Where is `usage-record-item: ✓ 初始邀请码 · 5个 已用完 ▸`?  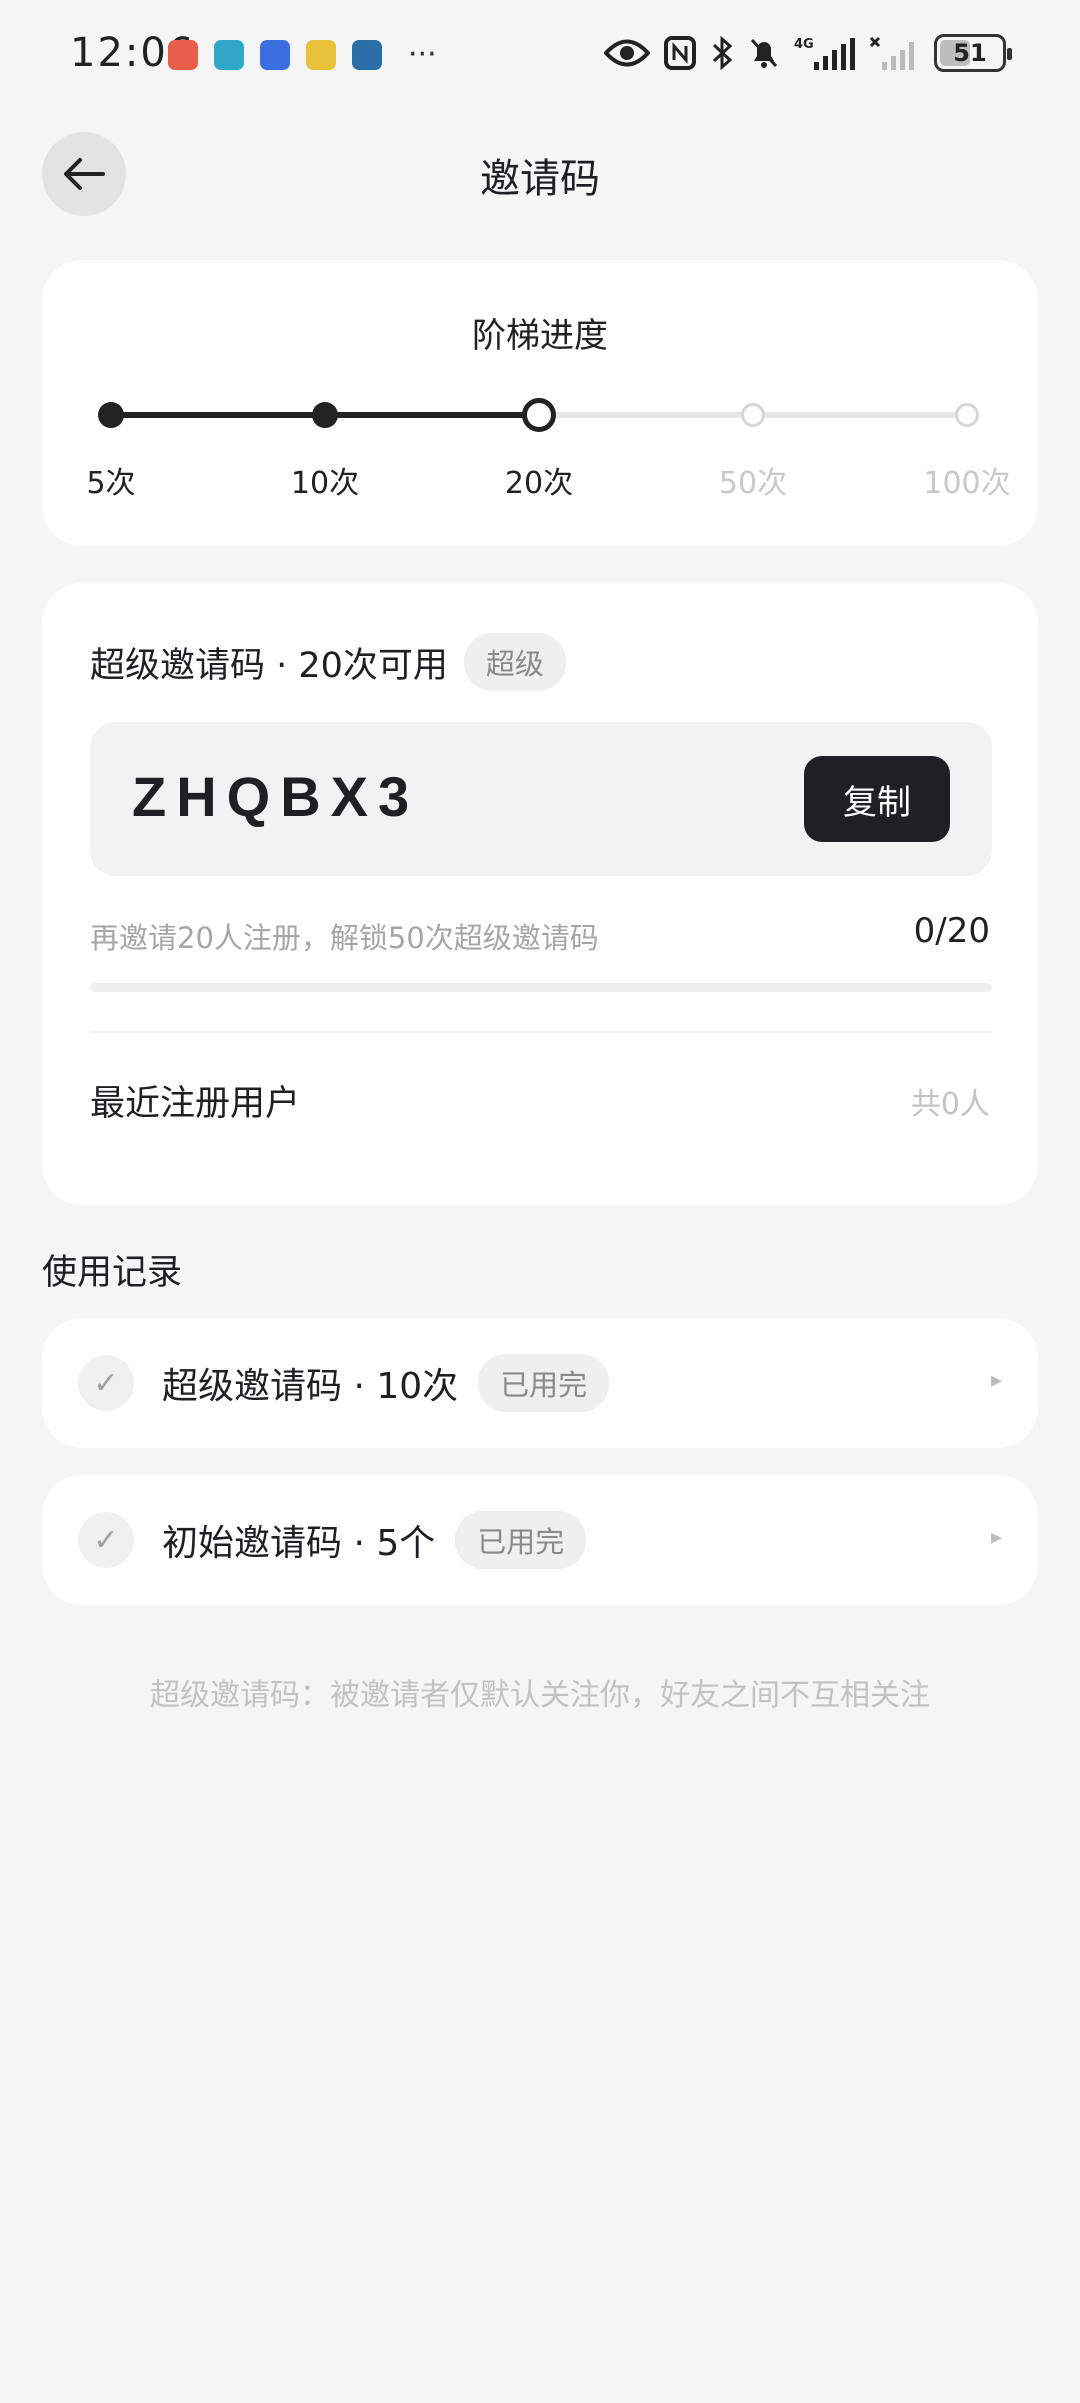
usage-record-item: ✓ 初始邀请码 · 5个 已用完 ▸ is located at coordinates (540, 1540).